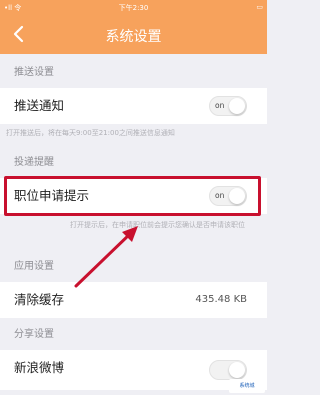  What do you see at coordinates (34, 334) in the screenshot?
I see `section-header-share: 分享设置` at bounding box center [34, 334].